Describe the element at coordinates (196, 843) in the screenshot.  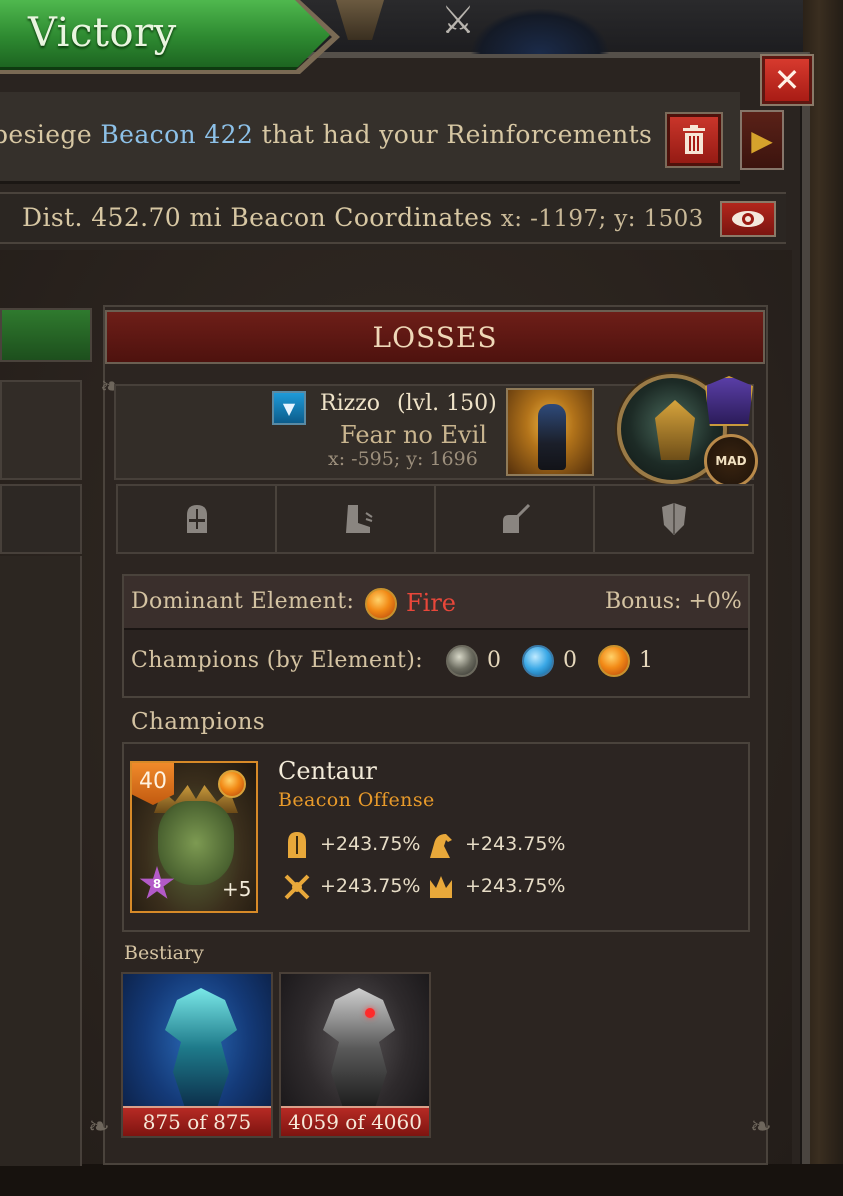
I see `champion-face` at that location.